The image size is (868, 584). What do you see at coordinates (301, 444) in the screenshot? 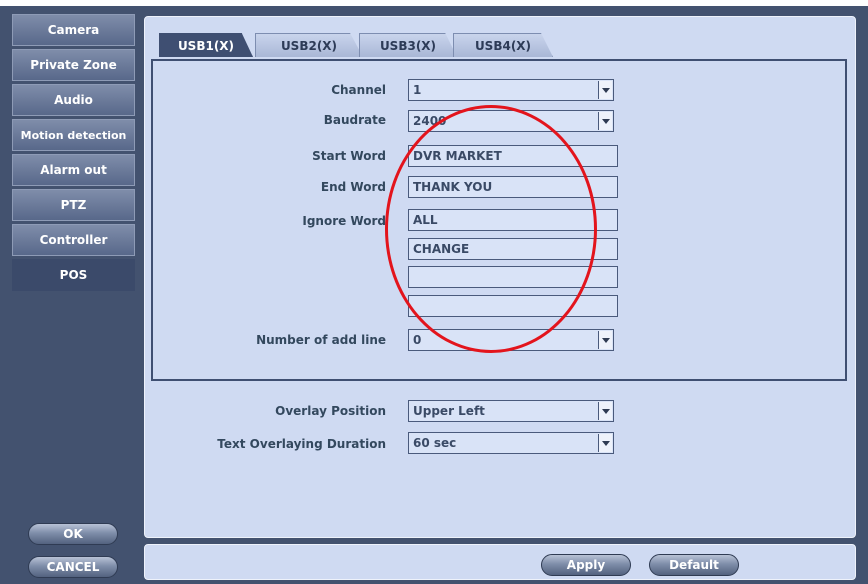
I see `overlay-duration-label: Text Overlaying Duration` at bounding box center [301, 444].